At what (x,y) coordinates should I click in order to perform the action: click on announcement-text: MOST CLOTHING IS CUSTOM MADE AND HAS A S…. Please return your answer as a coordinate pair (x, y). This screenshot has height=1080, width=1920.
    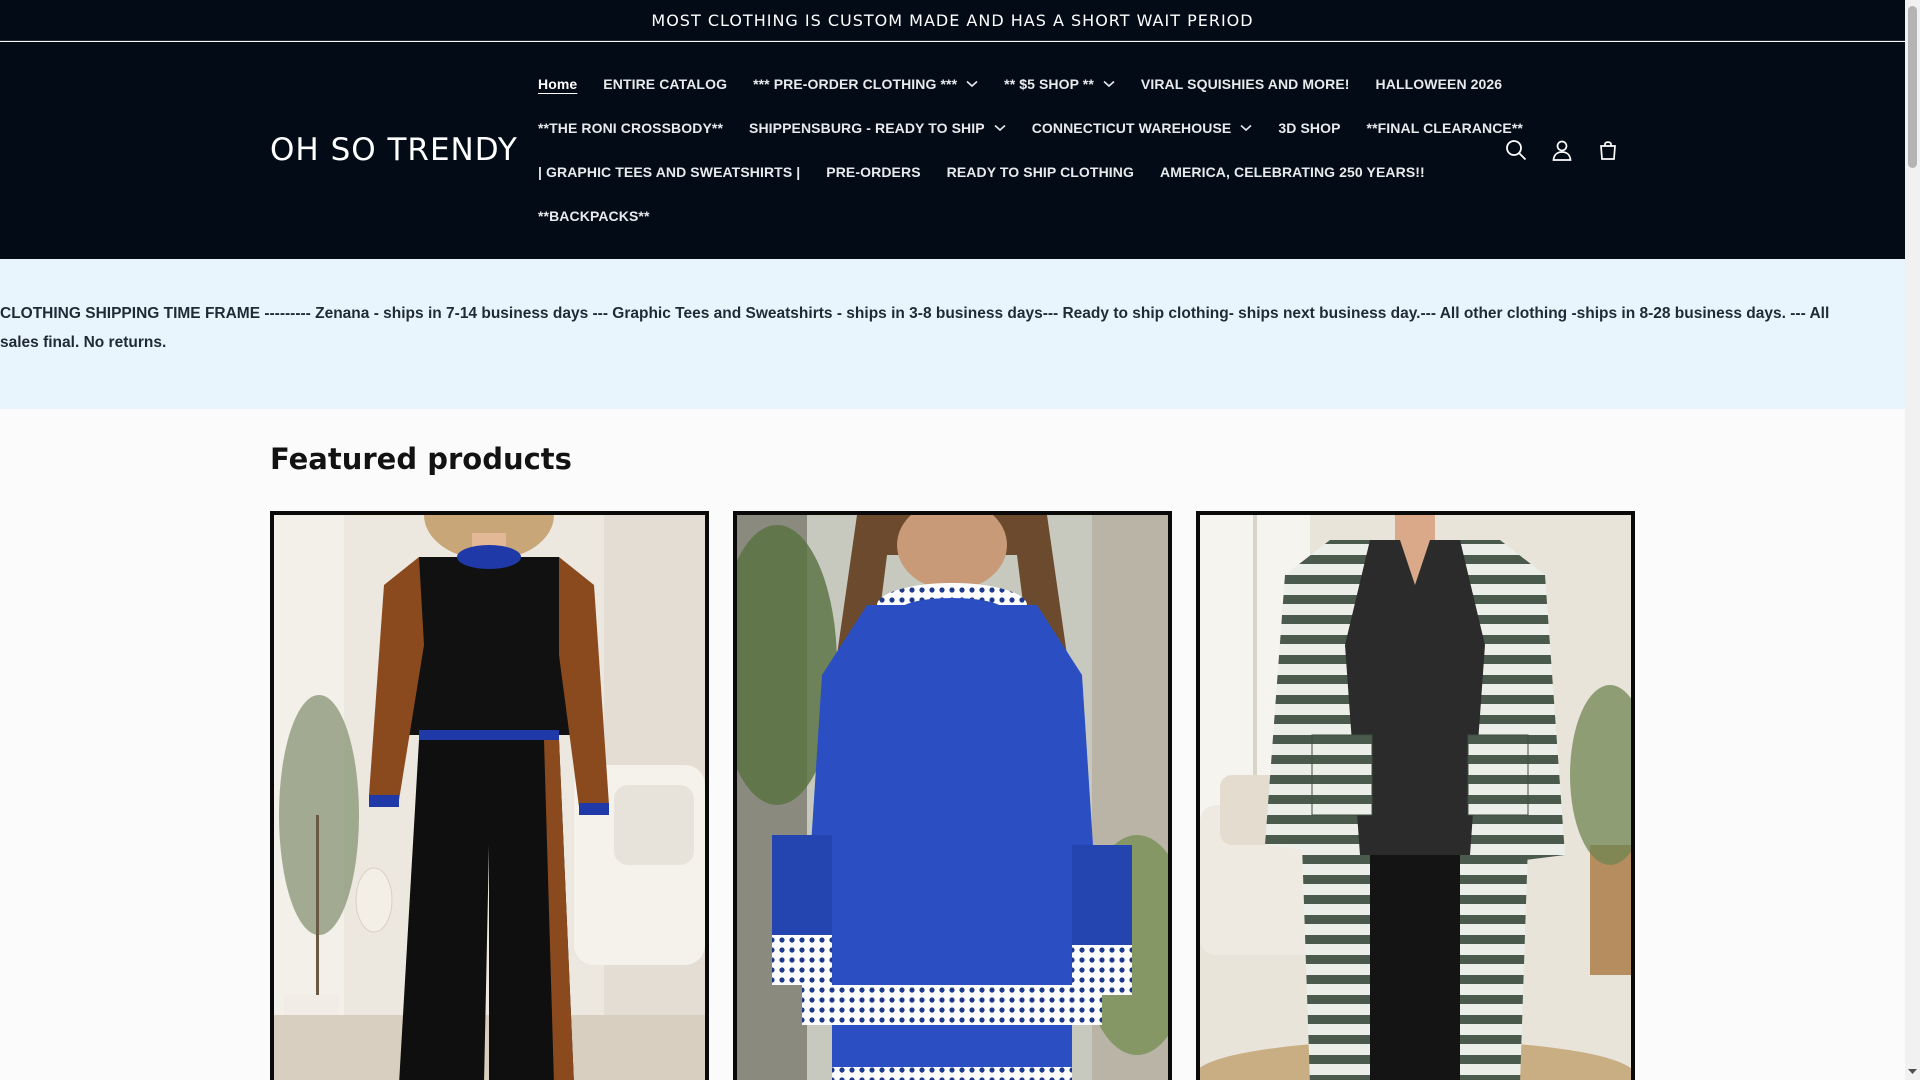
    Looking at the image, I should click on (952, 20).